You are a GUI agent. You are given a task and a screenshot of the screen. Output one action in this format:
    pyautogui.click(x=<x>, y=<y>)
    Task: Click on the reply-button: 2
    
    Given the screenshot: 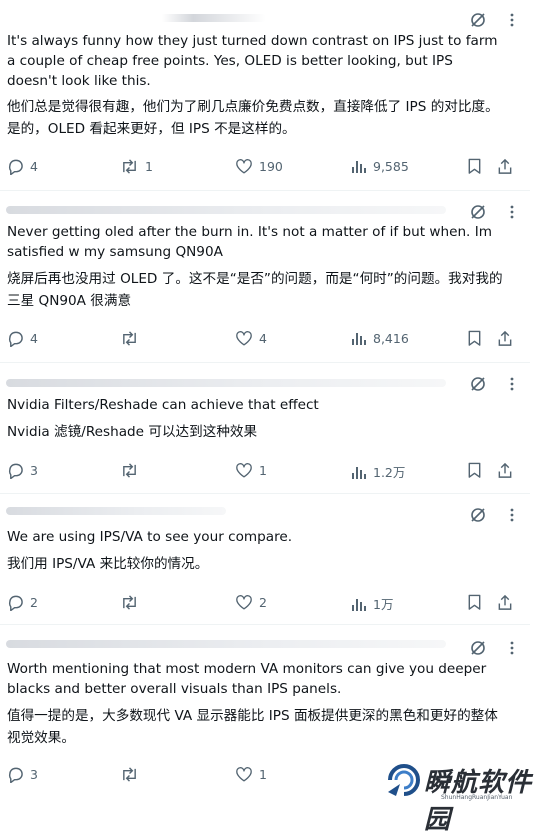 What is the action you would take?
    pyautogui.click(x=22, y=602)
    